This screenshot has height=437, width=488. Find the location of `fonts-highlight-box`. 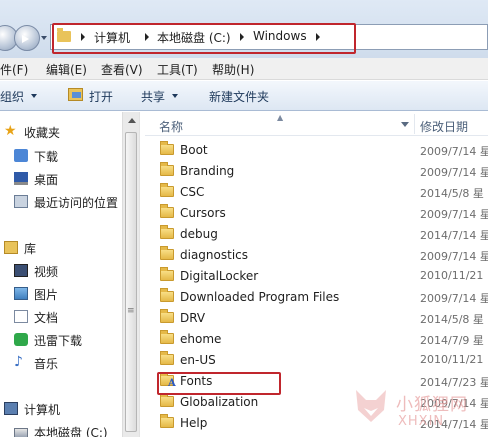

fonts-highlight-box is located at coordinates (219, 383).